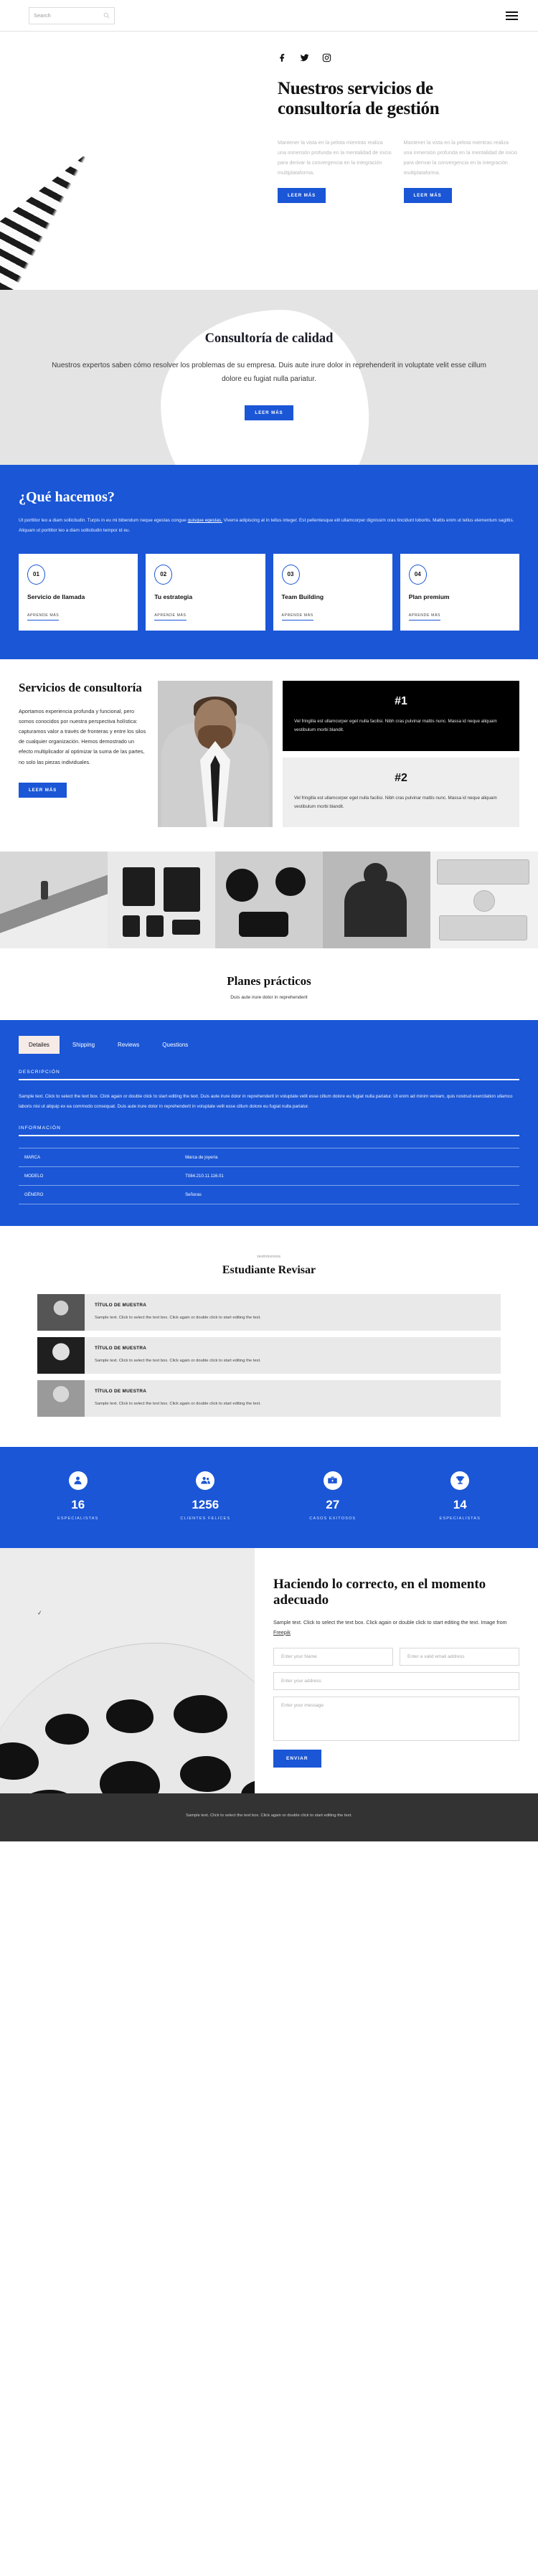  Describe the element at coordinates (83, 1045) in the screenshot. I see `tab-shipping: Shipping` at that location.